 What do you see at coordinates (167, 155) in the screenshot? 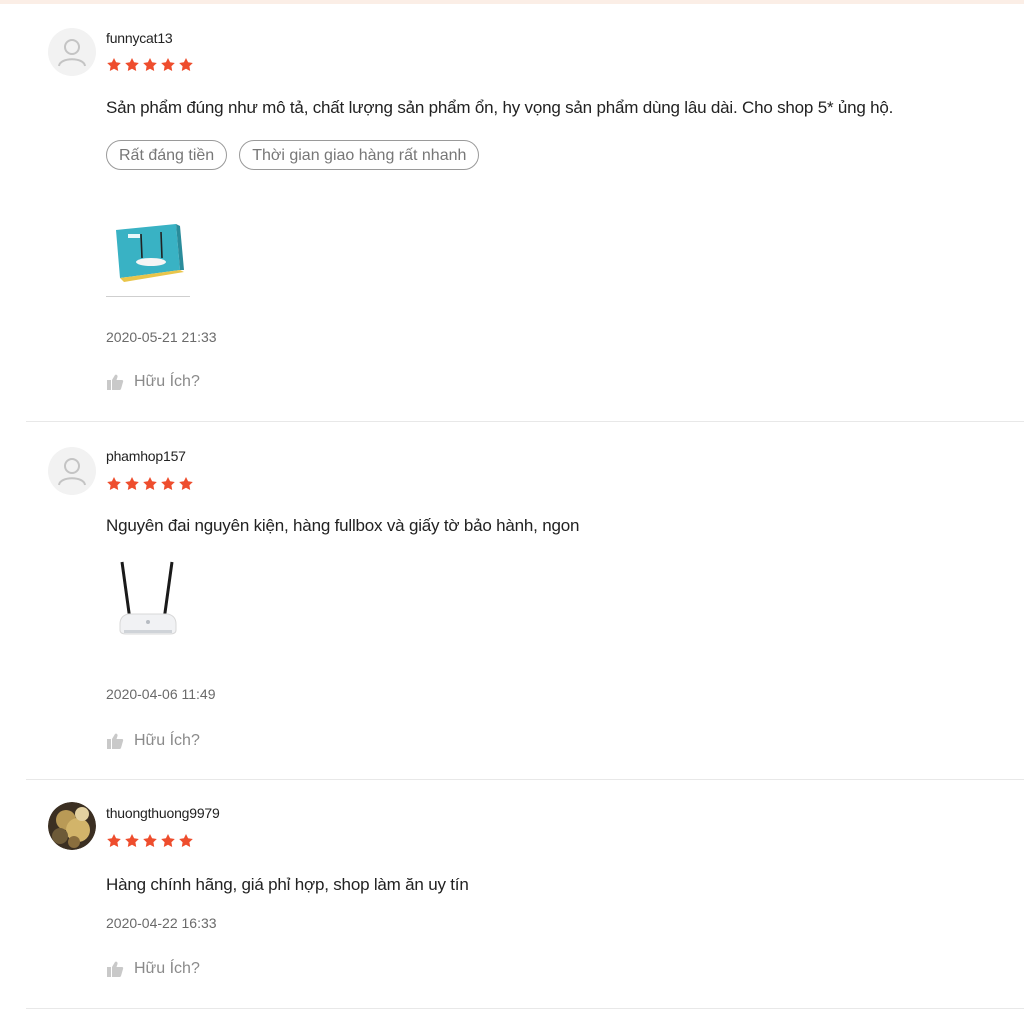
I see `review-tag: Rất đáng tiền` at bounding box center [167, 155].